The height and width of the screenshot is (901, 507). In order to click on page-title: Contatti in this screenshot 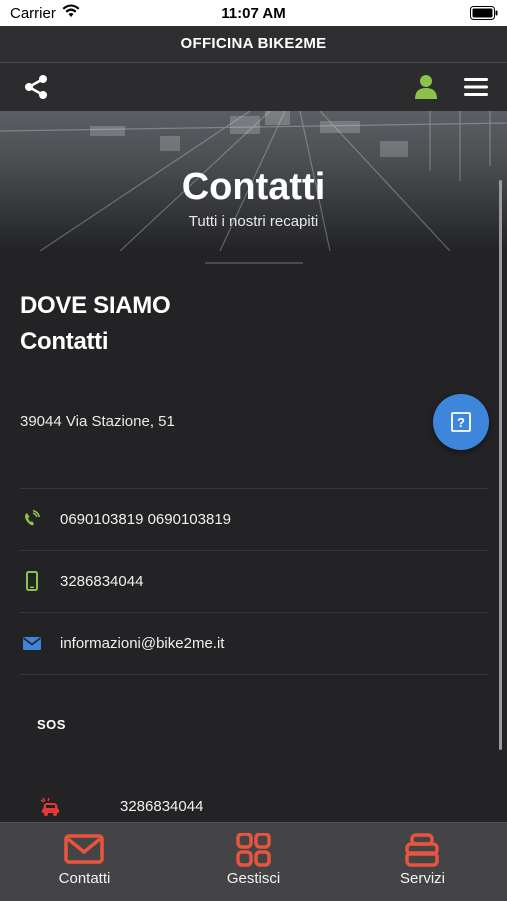, I will do `click(253, 187)`.